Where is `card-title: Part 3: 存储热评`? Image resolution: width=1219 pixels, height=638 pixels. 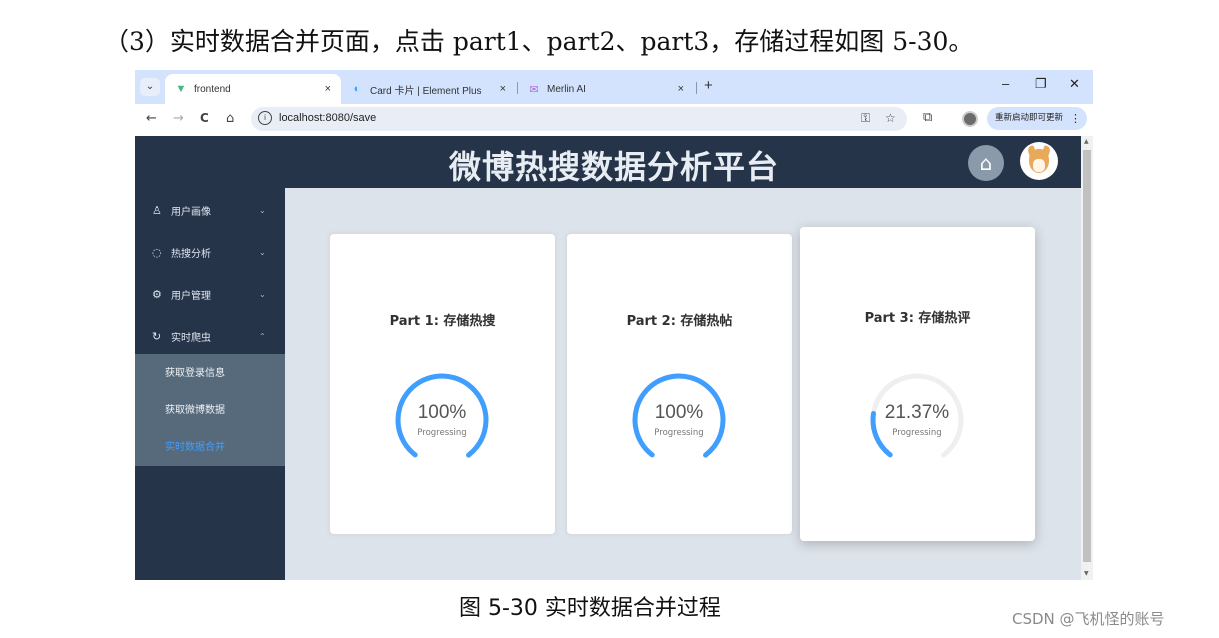
card-title: Part 3: 存储热评 is located at coordinates (917, 318).